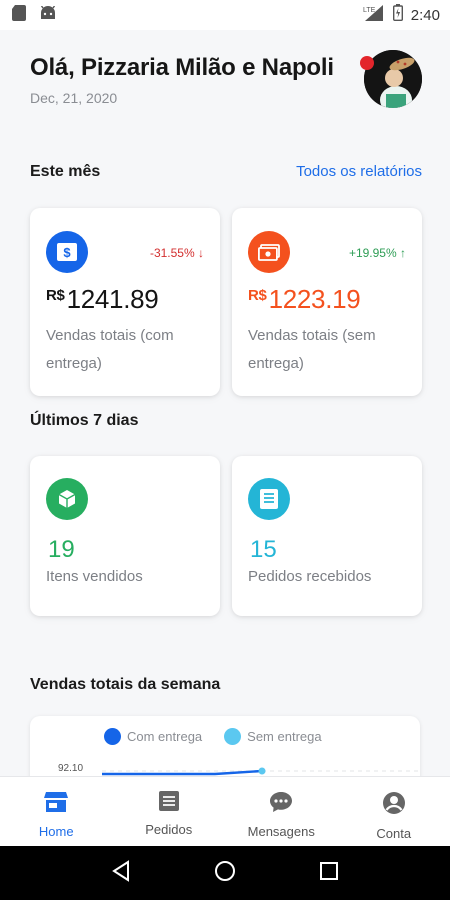 The height and width of the screenshot is (900, 450). What do you see at coordinates (377, 253) in the screenshot?
I see `change-indicator: +19.95% ↑` at bounding box center [377, 253].